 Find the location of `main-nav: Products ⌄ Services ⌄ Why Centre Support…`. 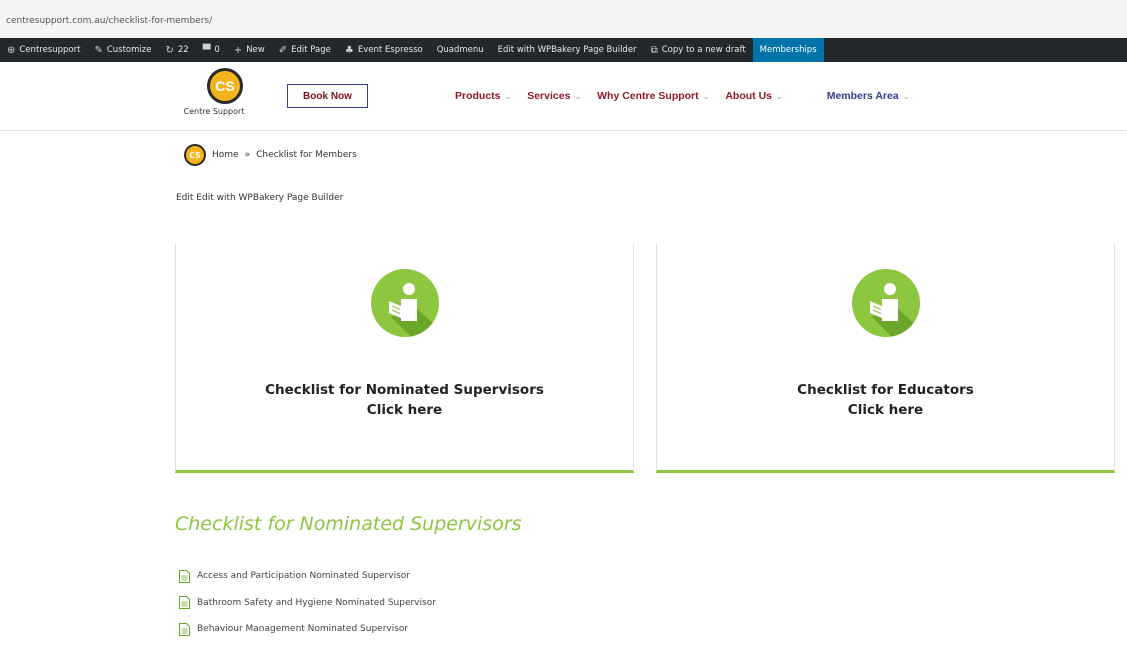

main-nav: Products ⌄ Services ⌄ Why Centre Support… is located at coordinates (690, 96).